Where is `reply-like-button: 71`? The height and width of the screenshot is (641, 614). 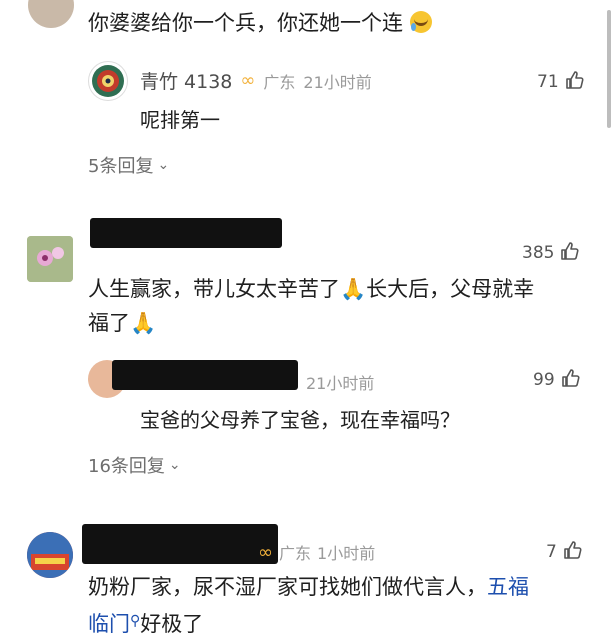
reply-like-button: 71 is located at coordinates (561, 82).